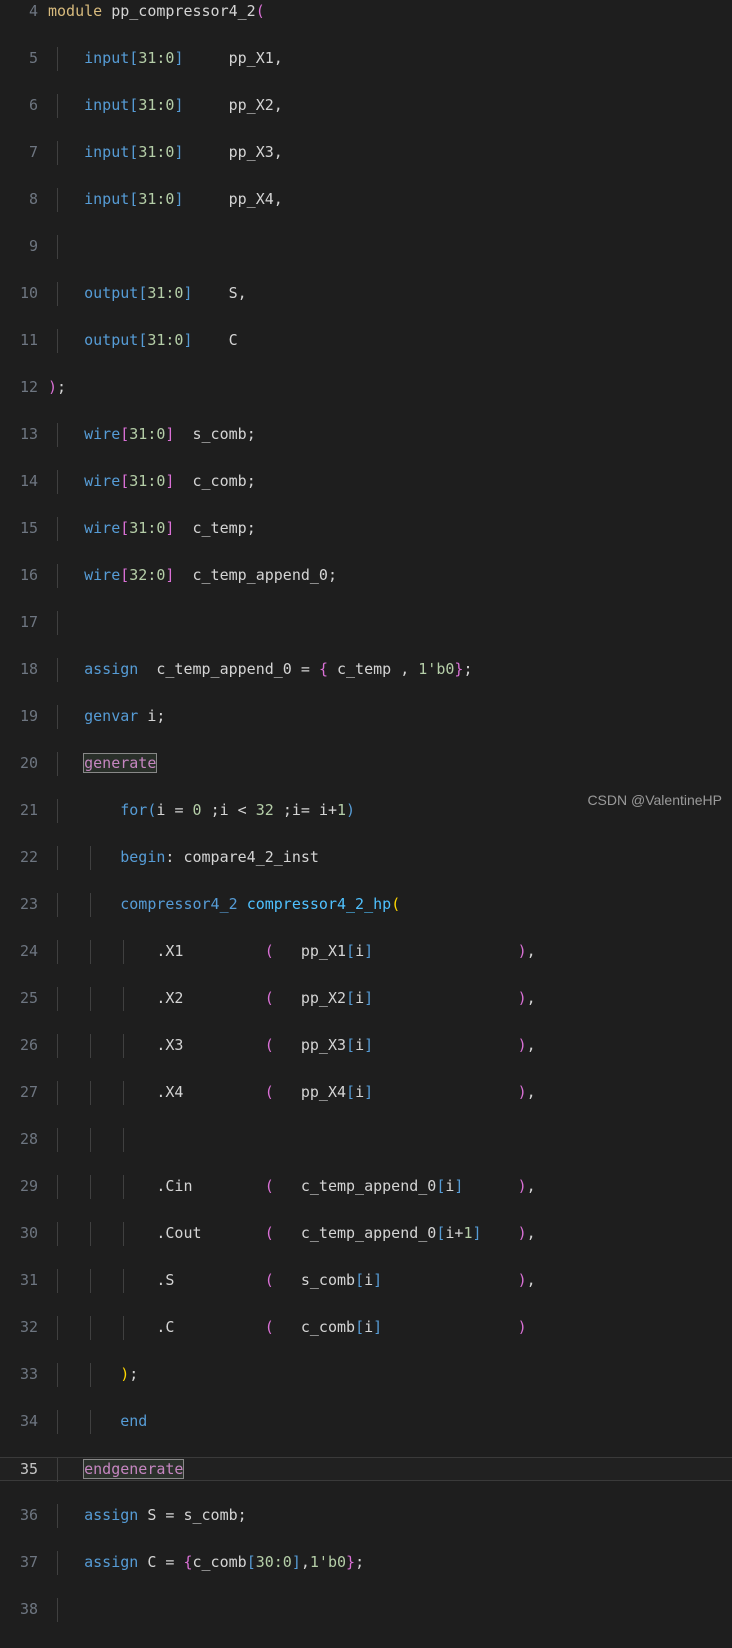 The height and width of the screenshot is (1648, 732). Describe the element at coordinates (366, 1328) in the screenshot. I see `code-line: 32 .C ( c_comb[i] )` at that location.